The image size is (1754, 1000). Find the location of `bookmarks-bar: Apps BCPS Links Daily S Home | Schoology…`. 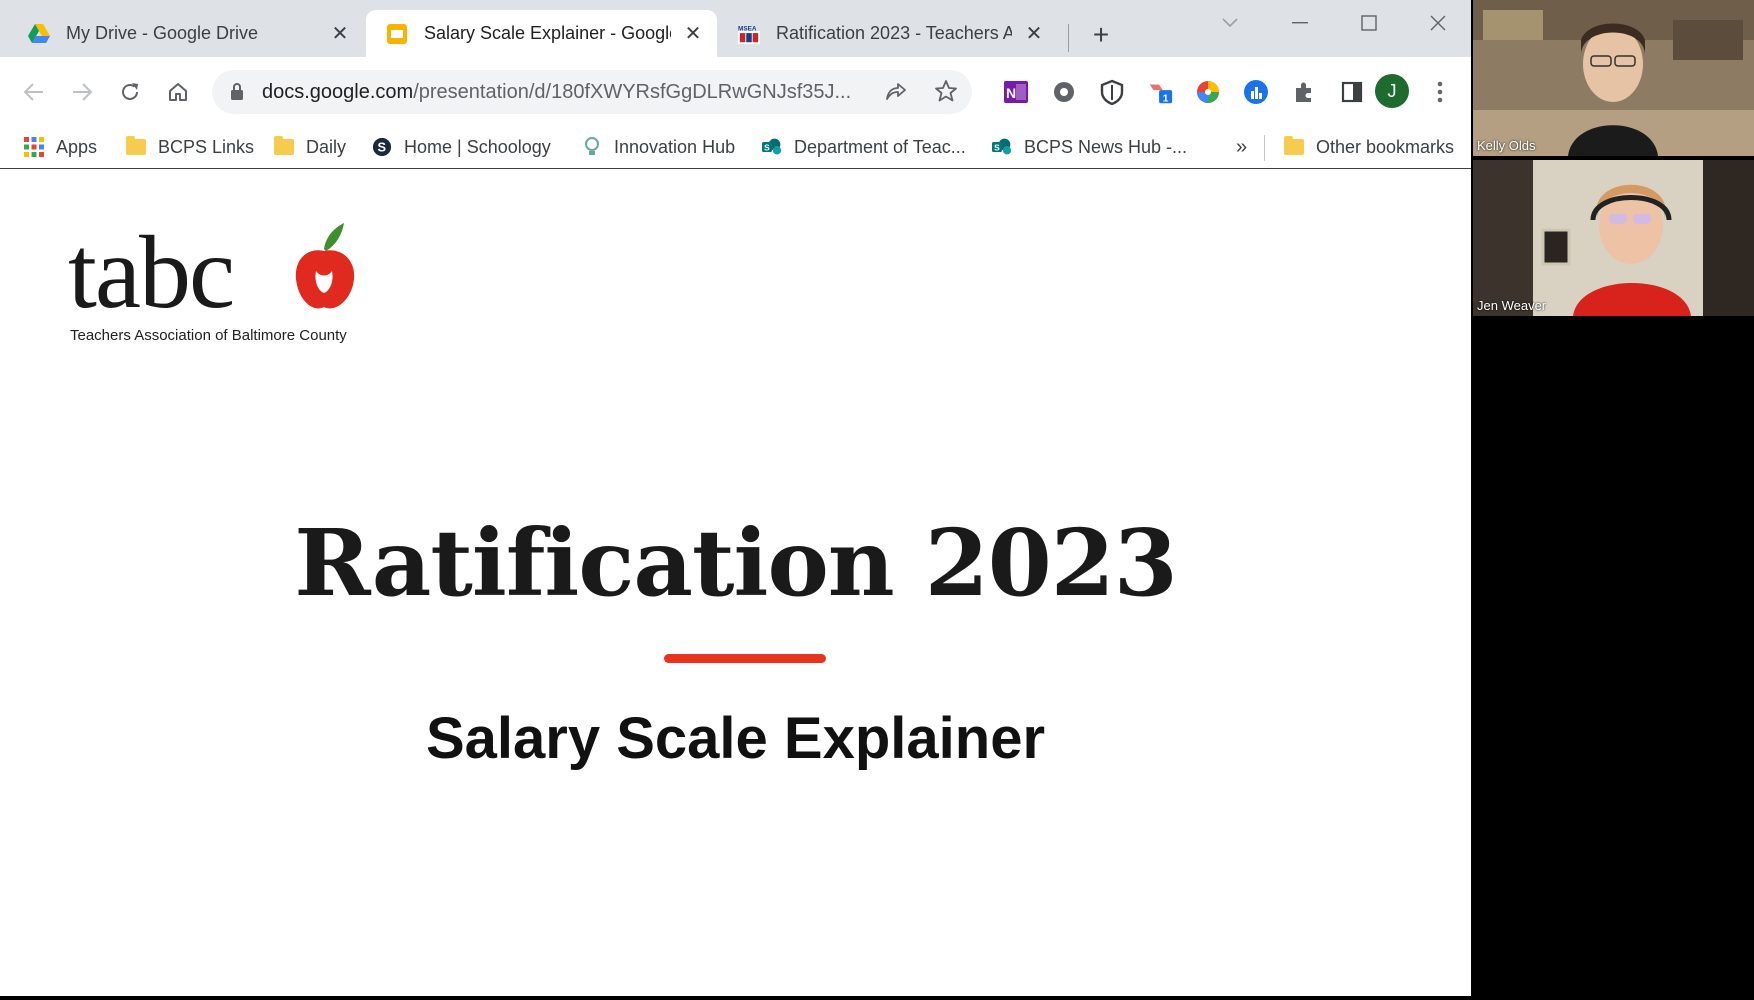

bookmarks-bar: Apps BCPS Links Daily S Home | Schoology… is located at coordinates (735, 148).